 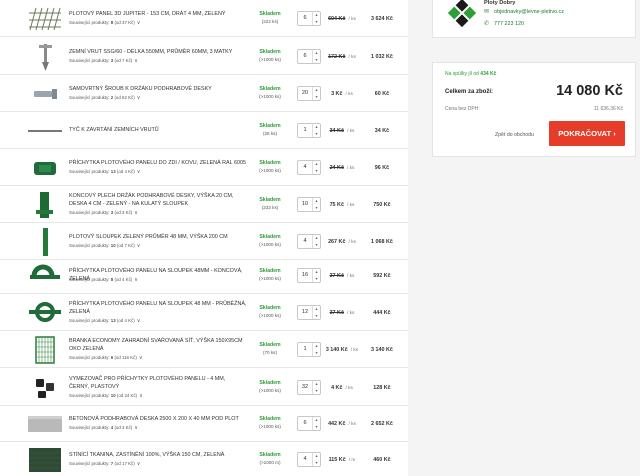 What do you see at coordinates (342, 168) in the screenshot?
I see `unit-price: 24 Kč / ks` at bounding box center [342, 168].